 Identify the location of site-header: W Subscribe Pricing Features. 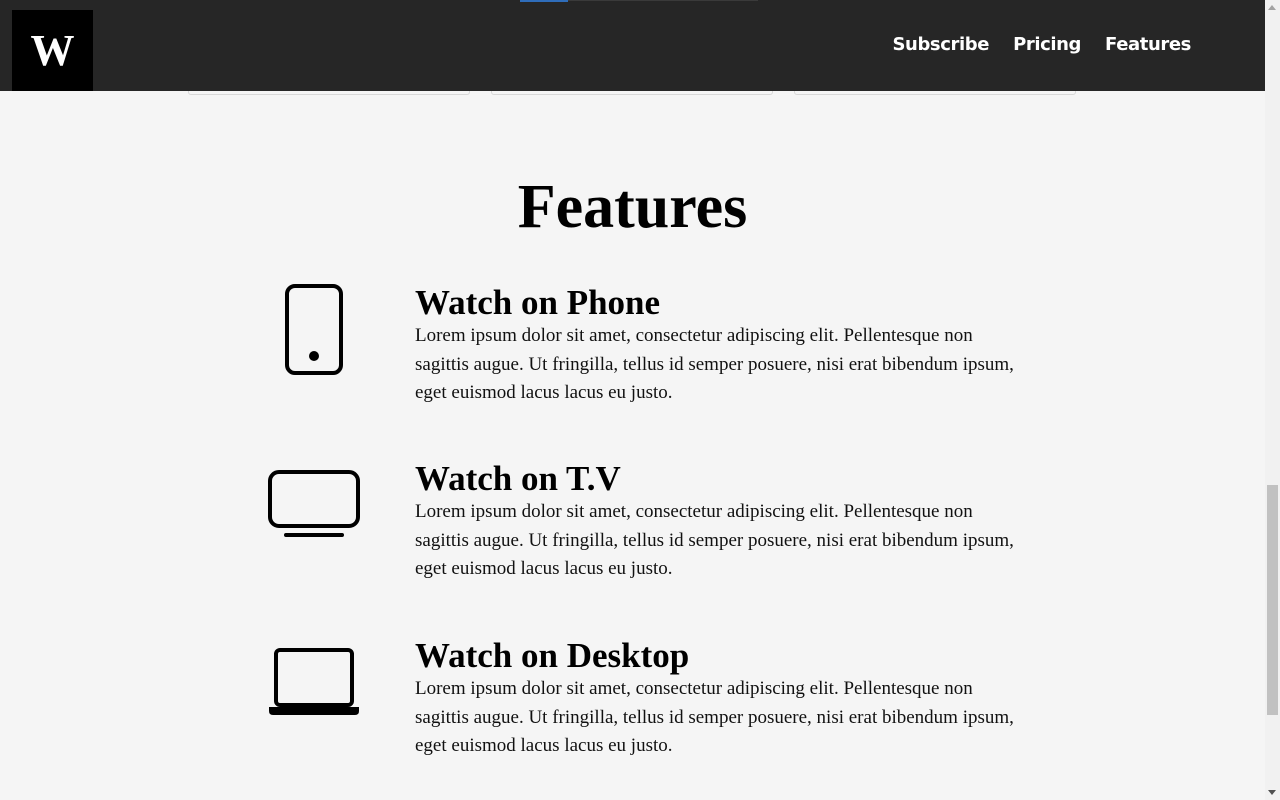
(632, 45).